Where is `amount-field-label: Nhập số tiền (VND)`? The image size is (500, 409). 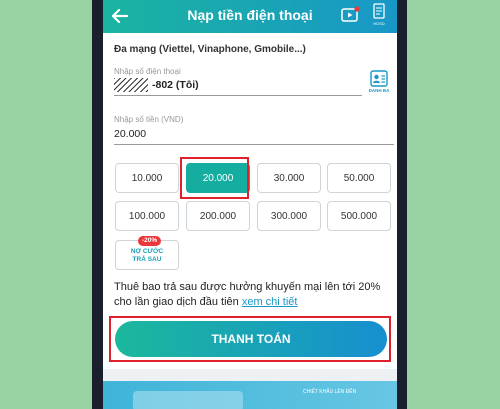 amount-field-label: Nhập số tiền (VND) is located at coordinates (149, 119).